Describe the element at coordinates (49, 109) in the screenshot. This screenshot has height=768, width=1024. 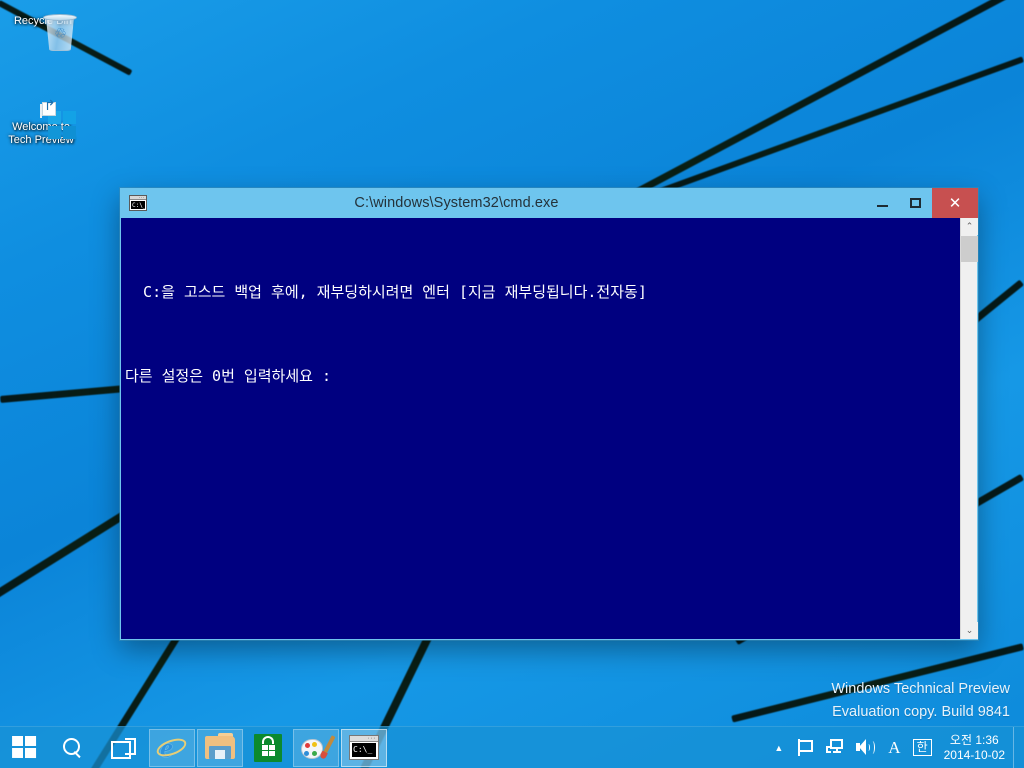
I see `shortcut-arrow-icon` at that location.